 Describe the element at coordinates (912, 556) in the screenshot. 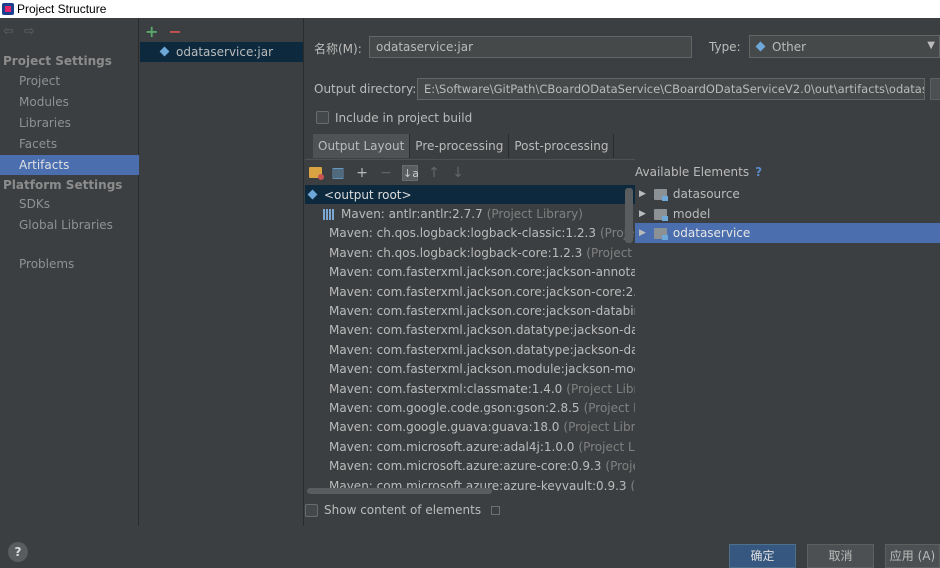

I see `apply-button: 应用 (A)` at that location.